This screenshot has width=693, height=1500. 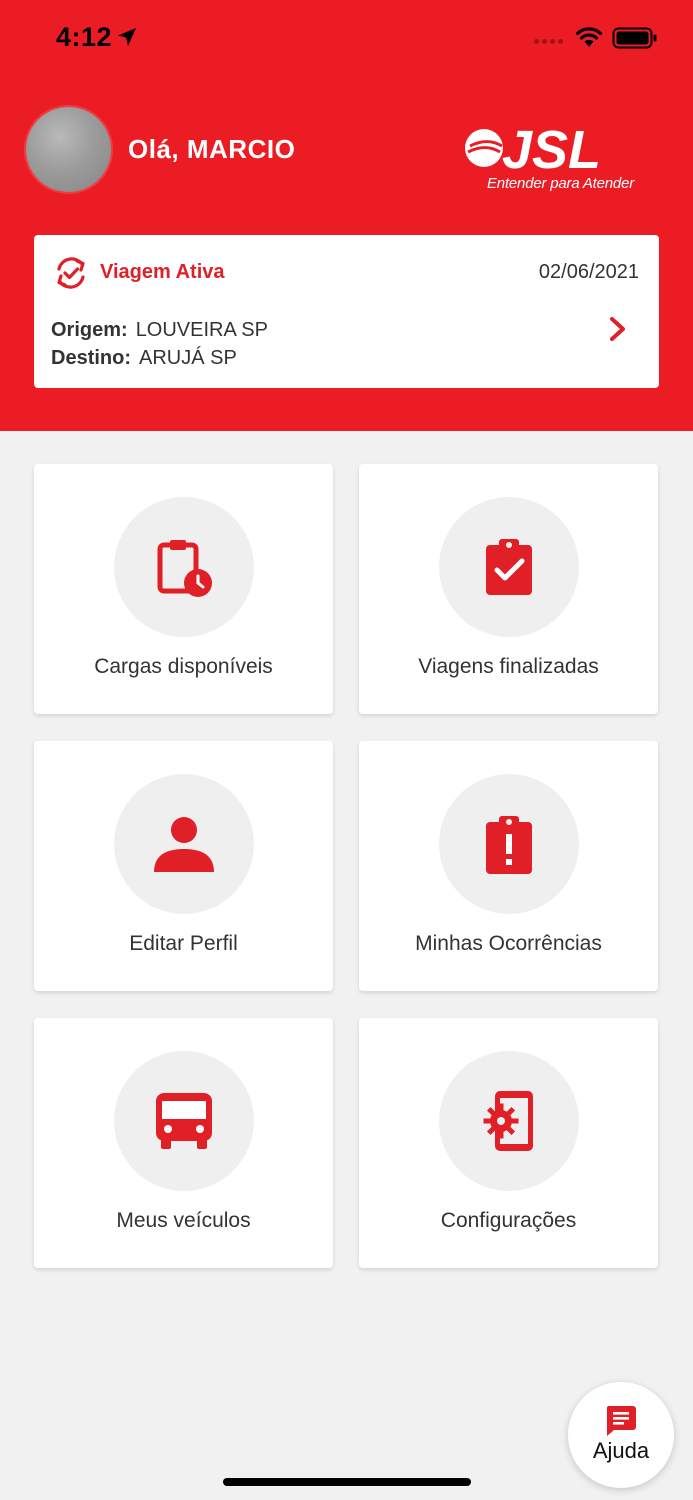 I want to click on clipboard-check-icon, so click(x=509, y=567).